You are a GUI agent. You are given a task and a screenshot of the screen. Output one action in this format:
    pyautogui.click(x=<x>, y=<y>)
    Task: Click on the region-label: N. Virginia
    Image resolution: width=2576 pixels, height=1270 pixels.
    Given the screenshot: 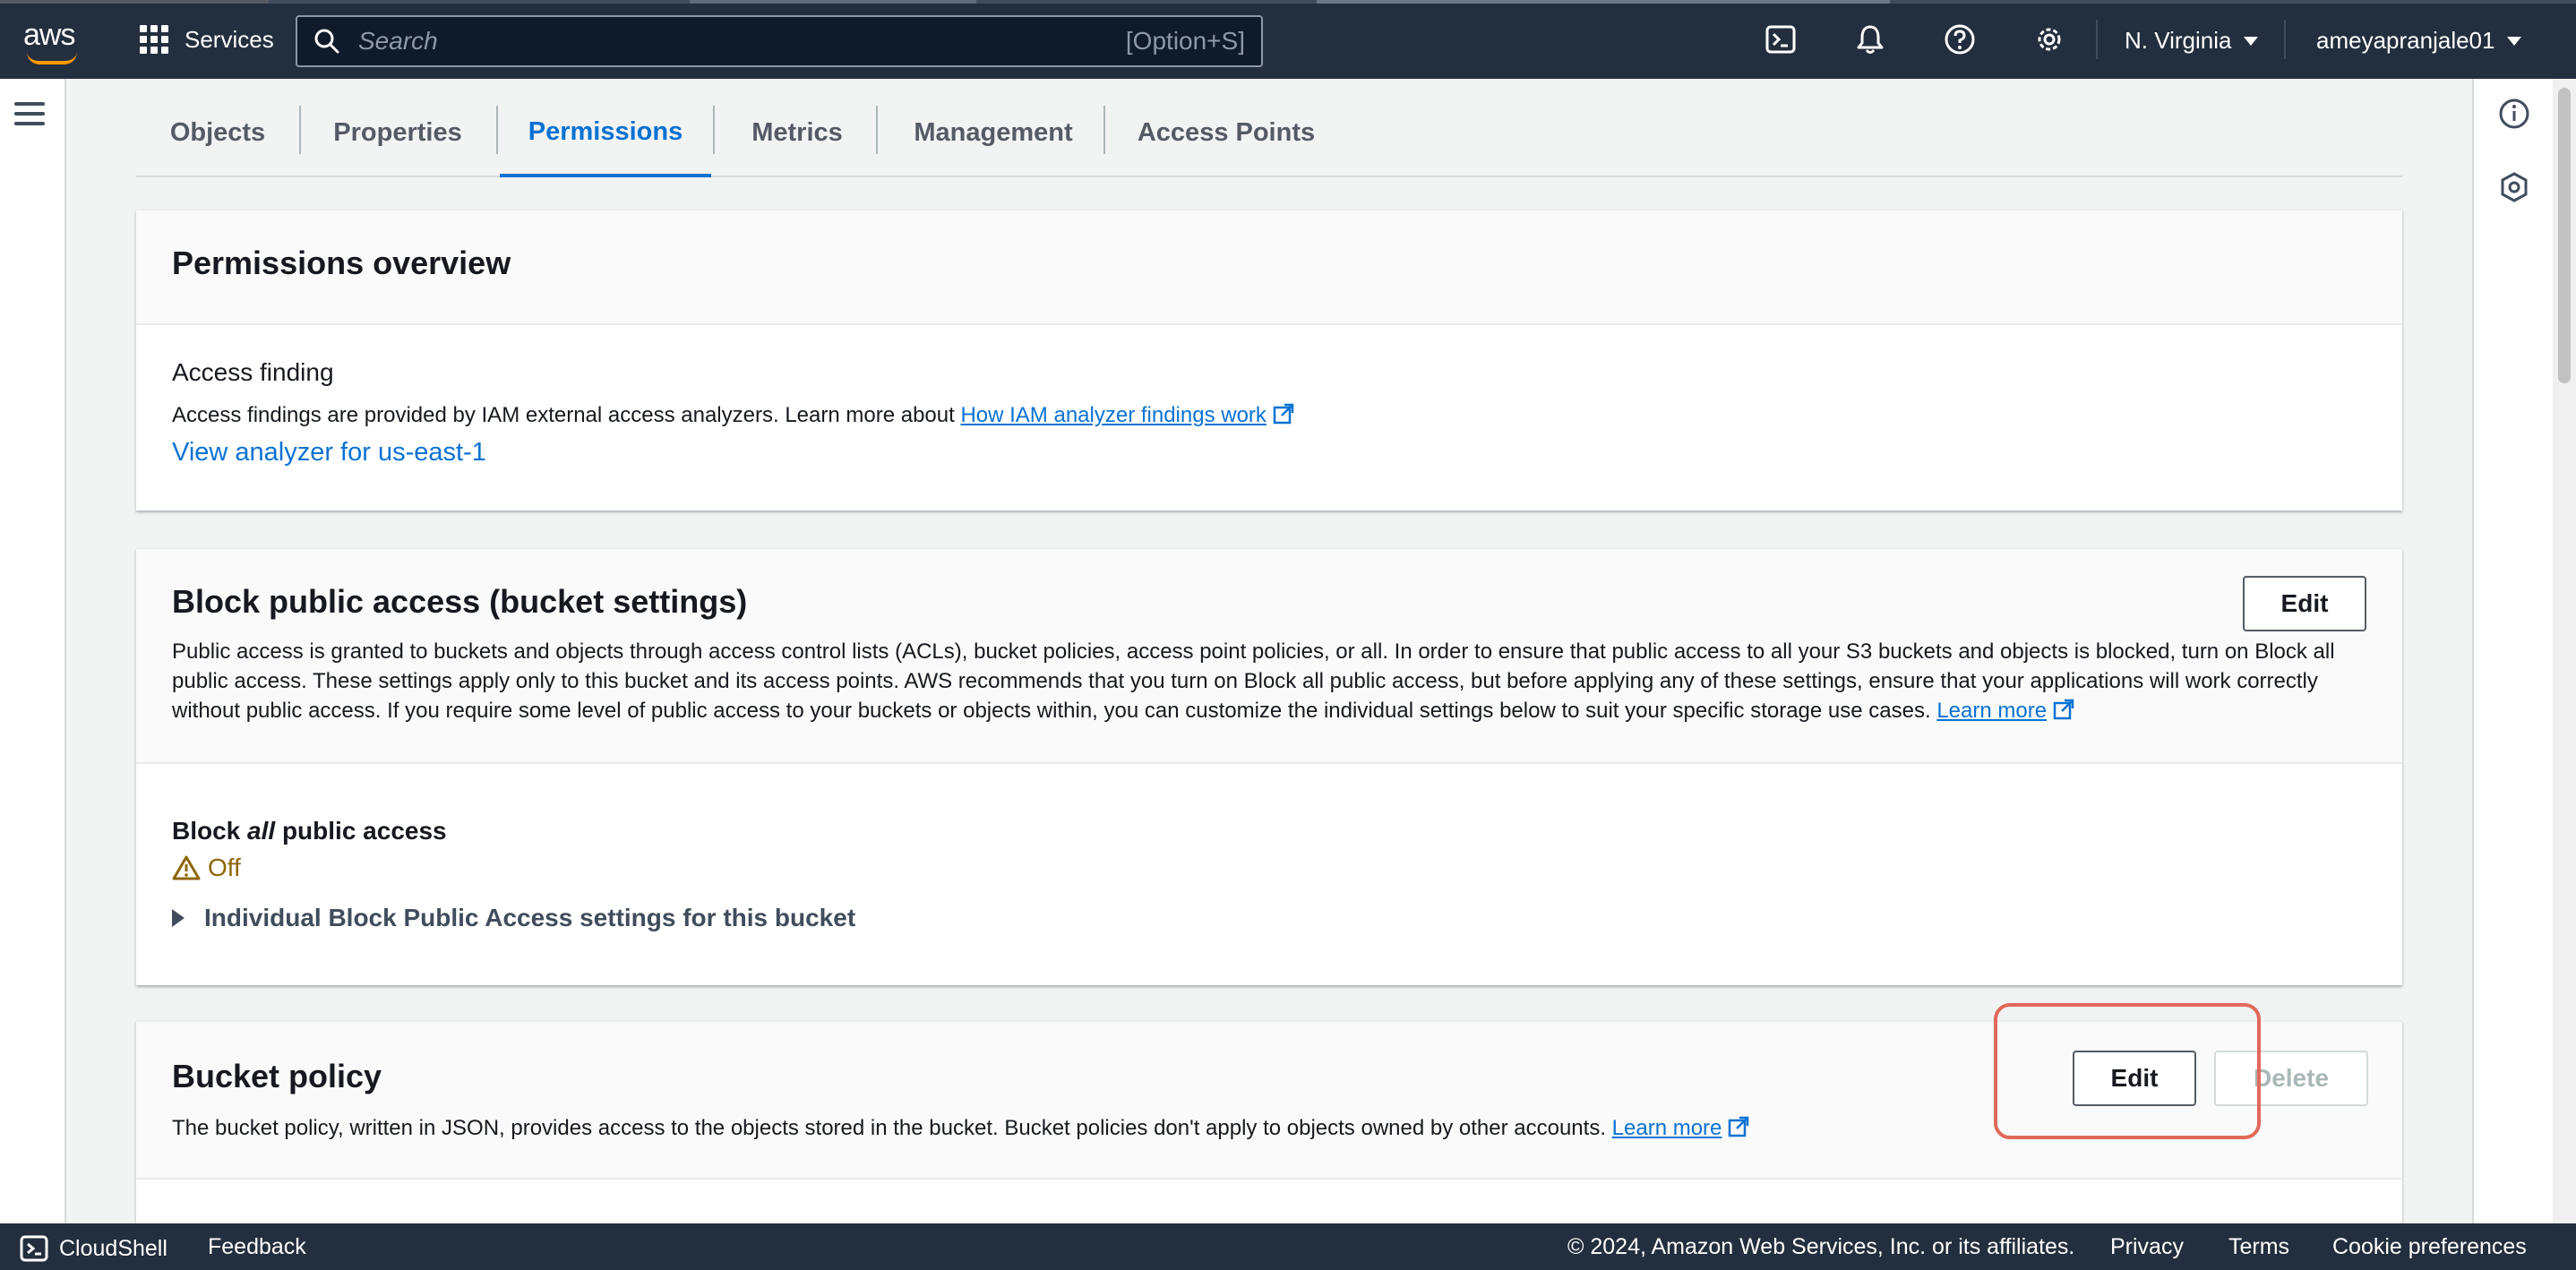 What is the action you would take?
    pyautogui.click(x=2178, y=40)
    